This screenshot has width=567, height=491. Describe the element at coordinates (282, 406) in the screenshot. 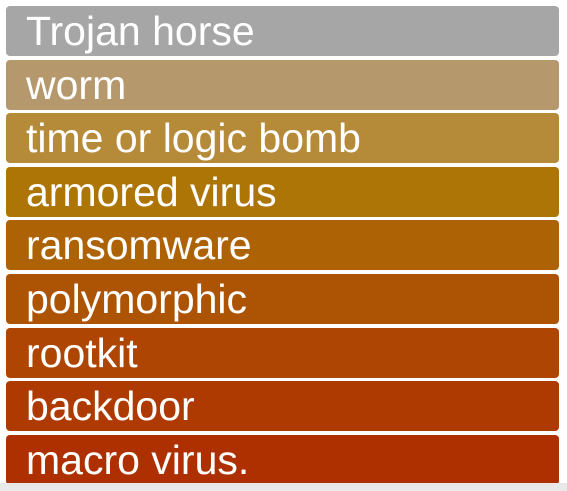

I see `list-item-backdoor: backdoor` at that location.